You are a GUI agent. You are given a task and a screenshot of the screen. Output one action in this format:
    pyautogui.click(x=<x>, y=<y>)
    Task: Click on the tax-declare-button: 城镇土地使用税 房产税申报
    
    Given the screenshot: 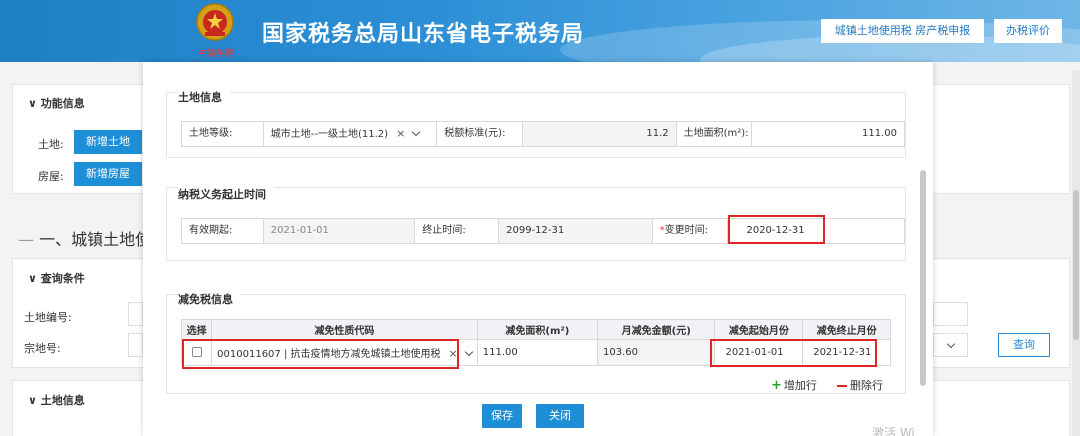 What is the action you would take?
    pyautogui.click(x=902, y=31)
    